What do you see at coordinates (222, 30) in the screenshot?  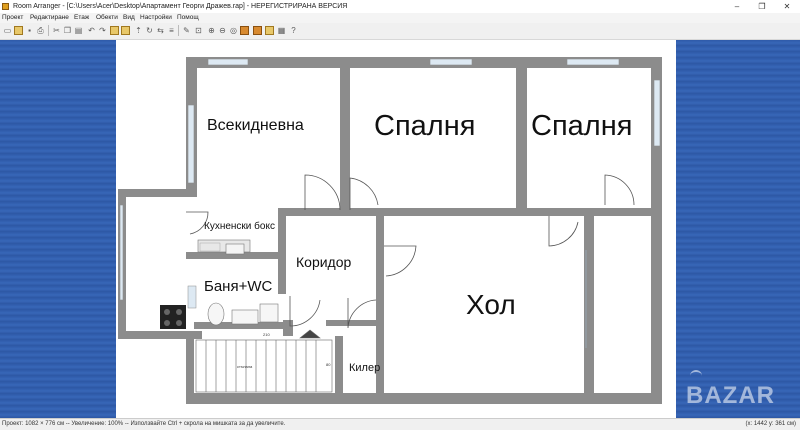 I see `zoom-out-icon: ⊖` at bounding box center [222, 30].